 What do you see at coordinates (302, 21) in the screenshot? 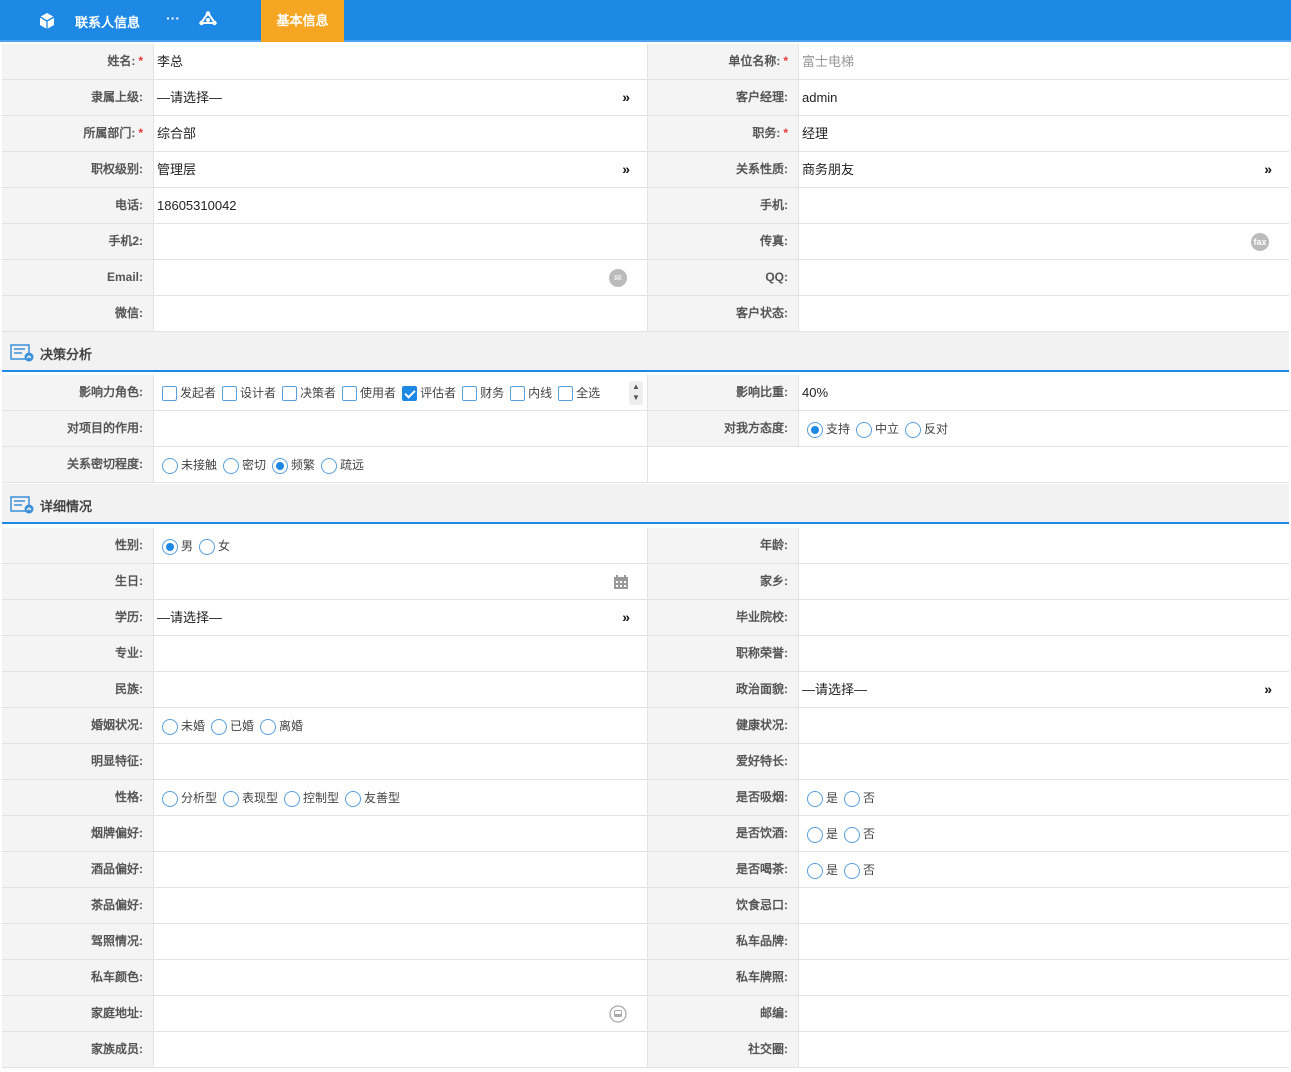
I see `tab-basic-info: 基本信息` at bounding box center [302, 21].